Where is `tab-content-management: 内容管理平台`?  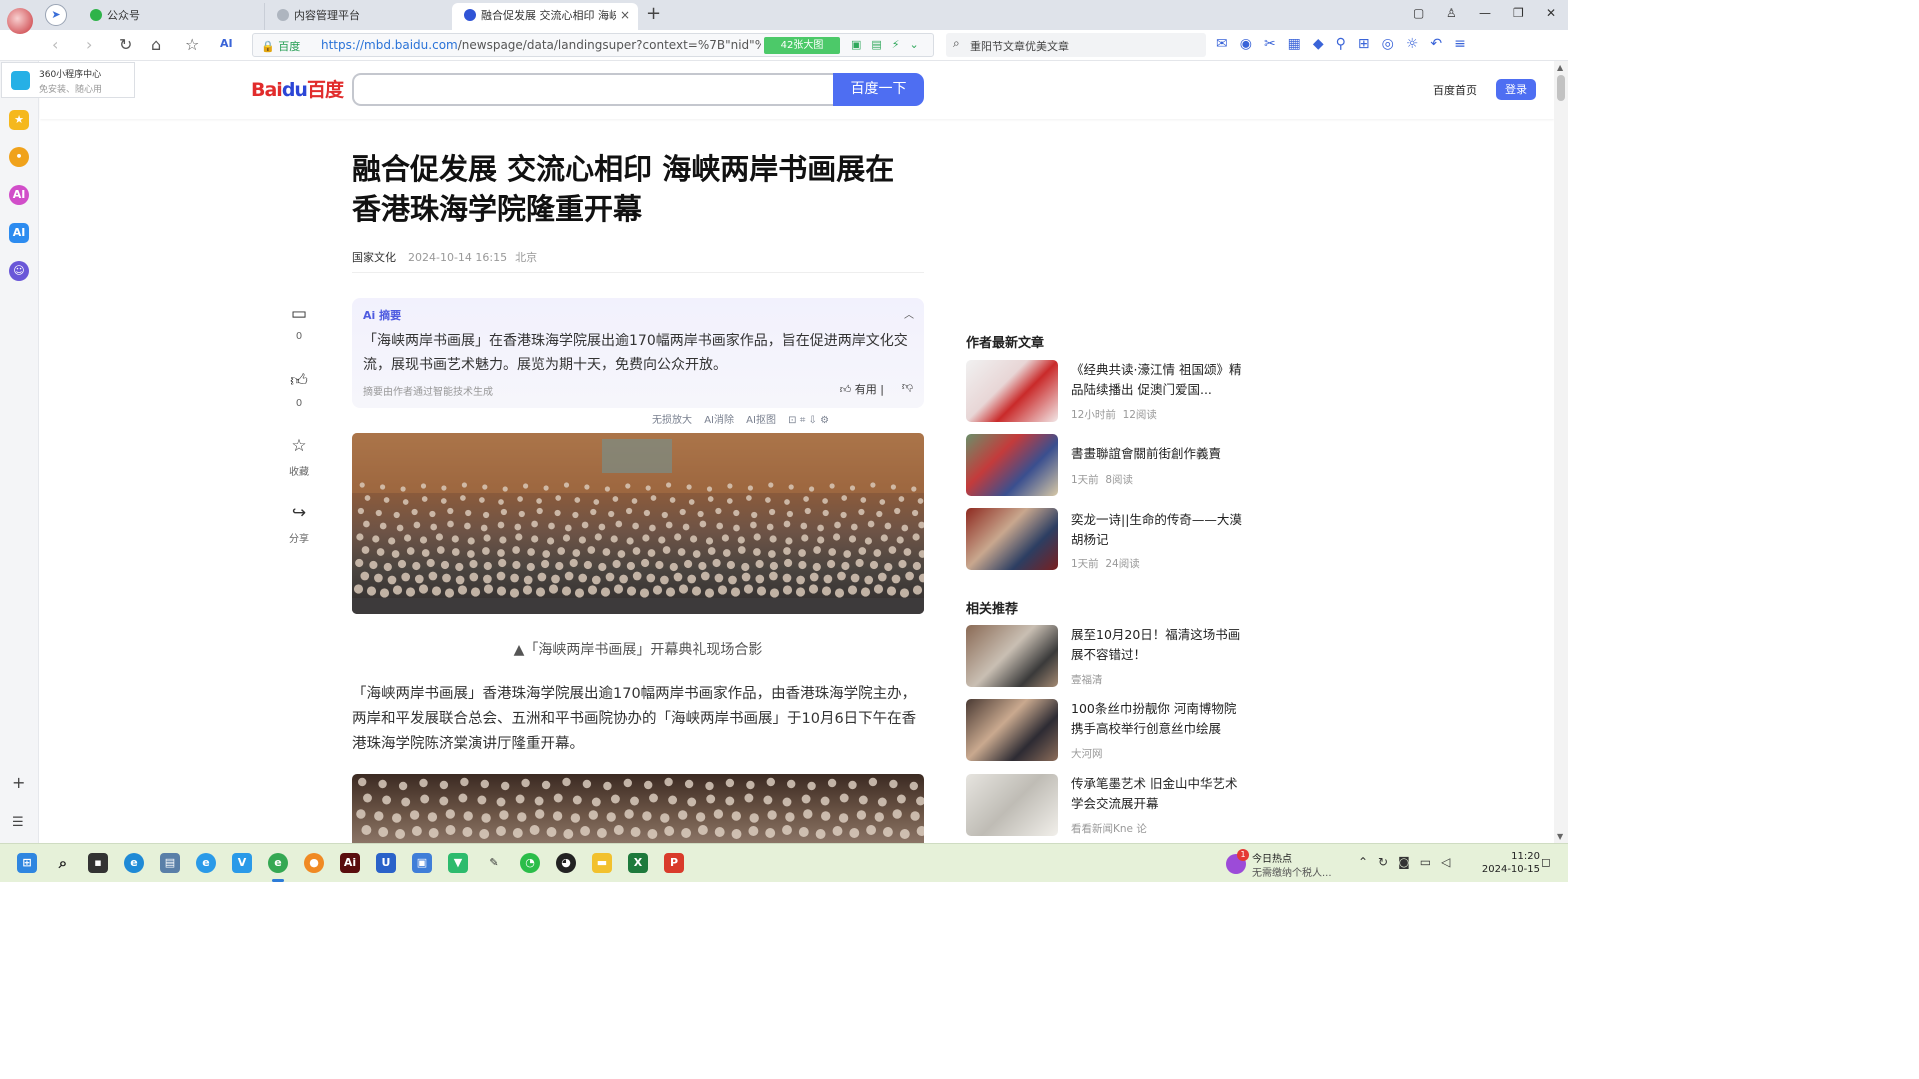
tab-content-management: 内容管理平台 is located at coordinates (356, 16).